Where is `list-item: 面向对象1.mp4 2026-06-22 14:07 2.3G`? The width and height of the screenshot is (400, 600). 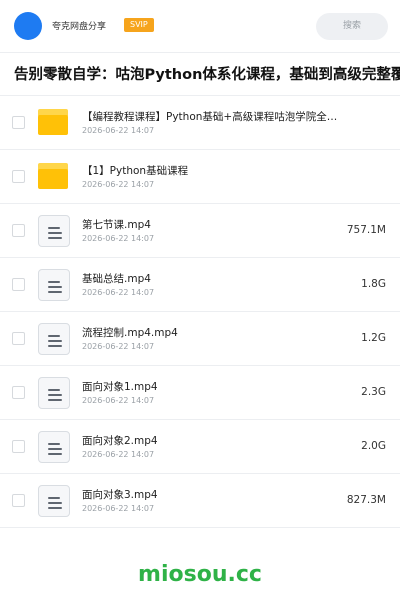 list-item: 面向对象1.mp4 2026-06-22 14:07 2.3G is located at coordinates (200, 393).